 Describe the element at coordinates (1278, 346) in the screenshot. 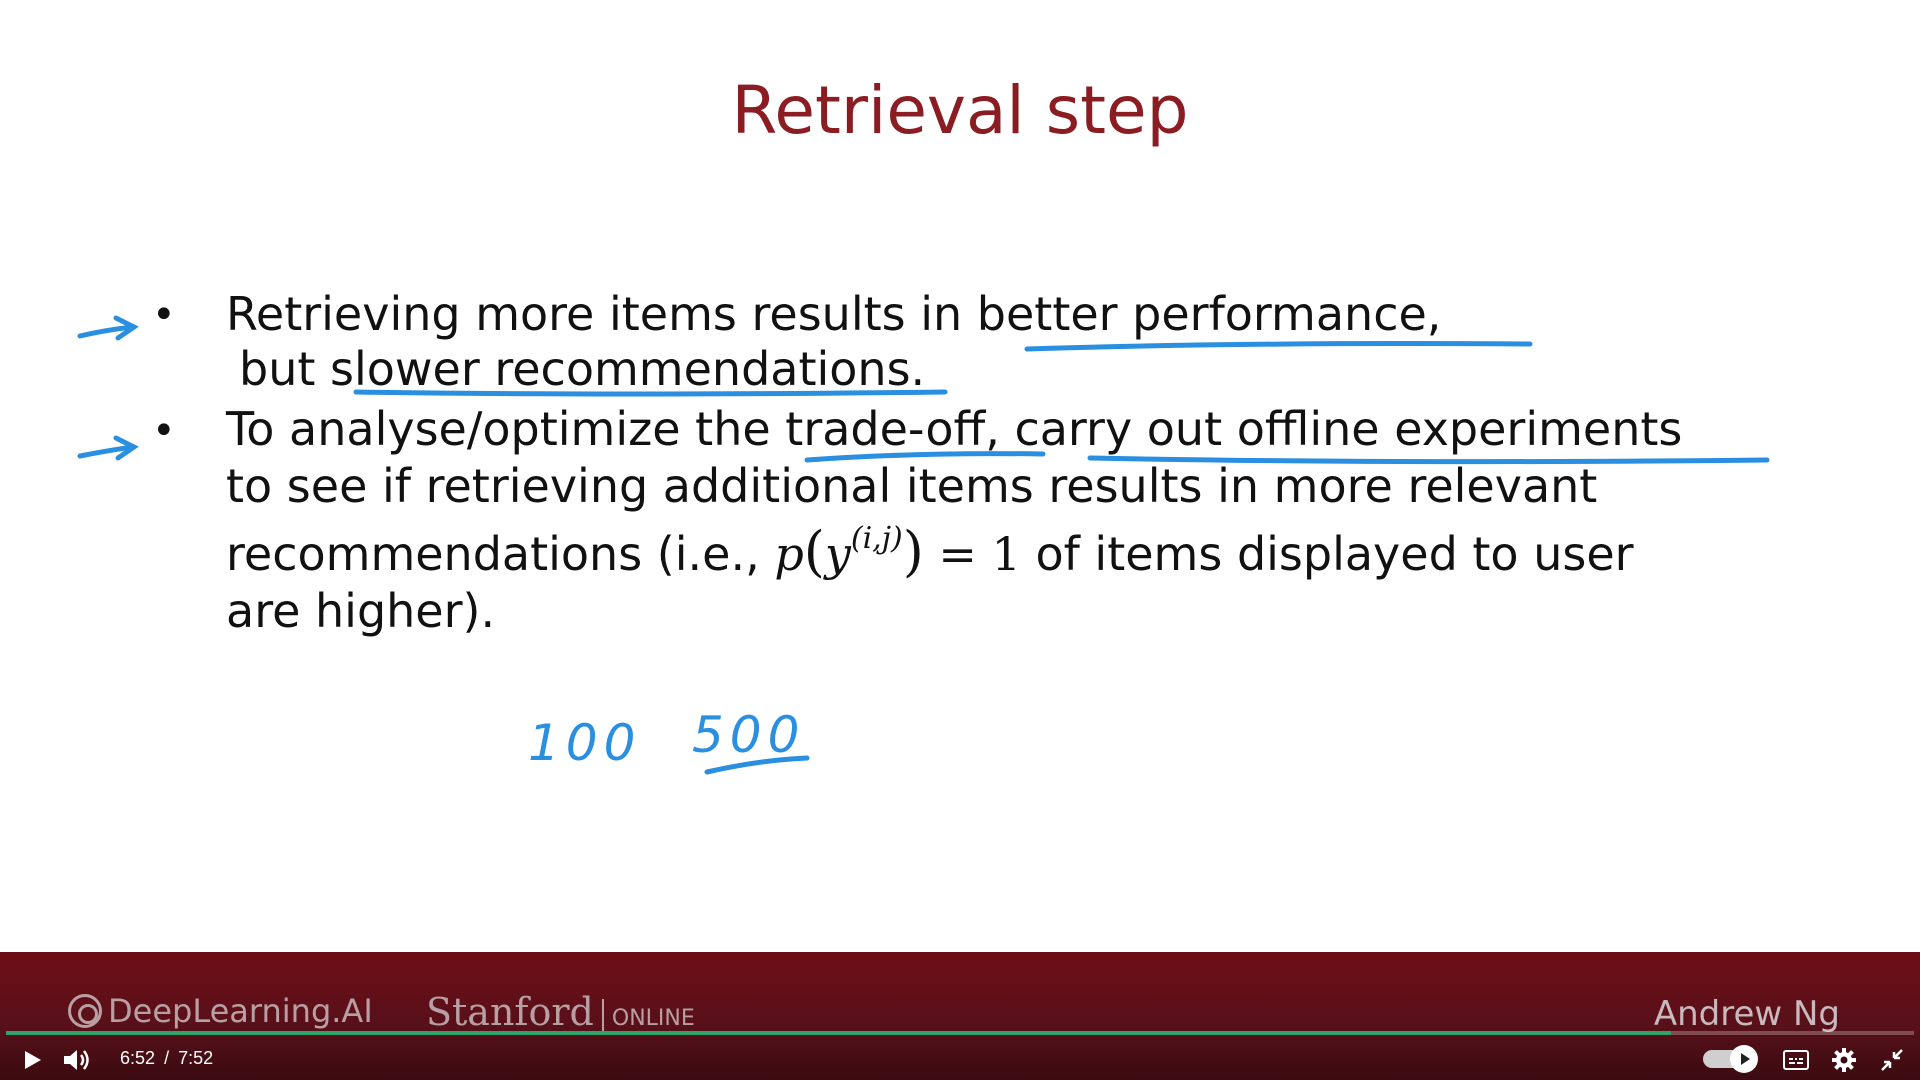

I see `underline-better-performance` at that location.